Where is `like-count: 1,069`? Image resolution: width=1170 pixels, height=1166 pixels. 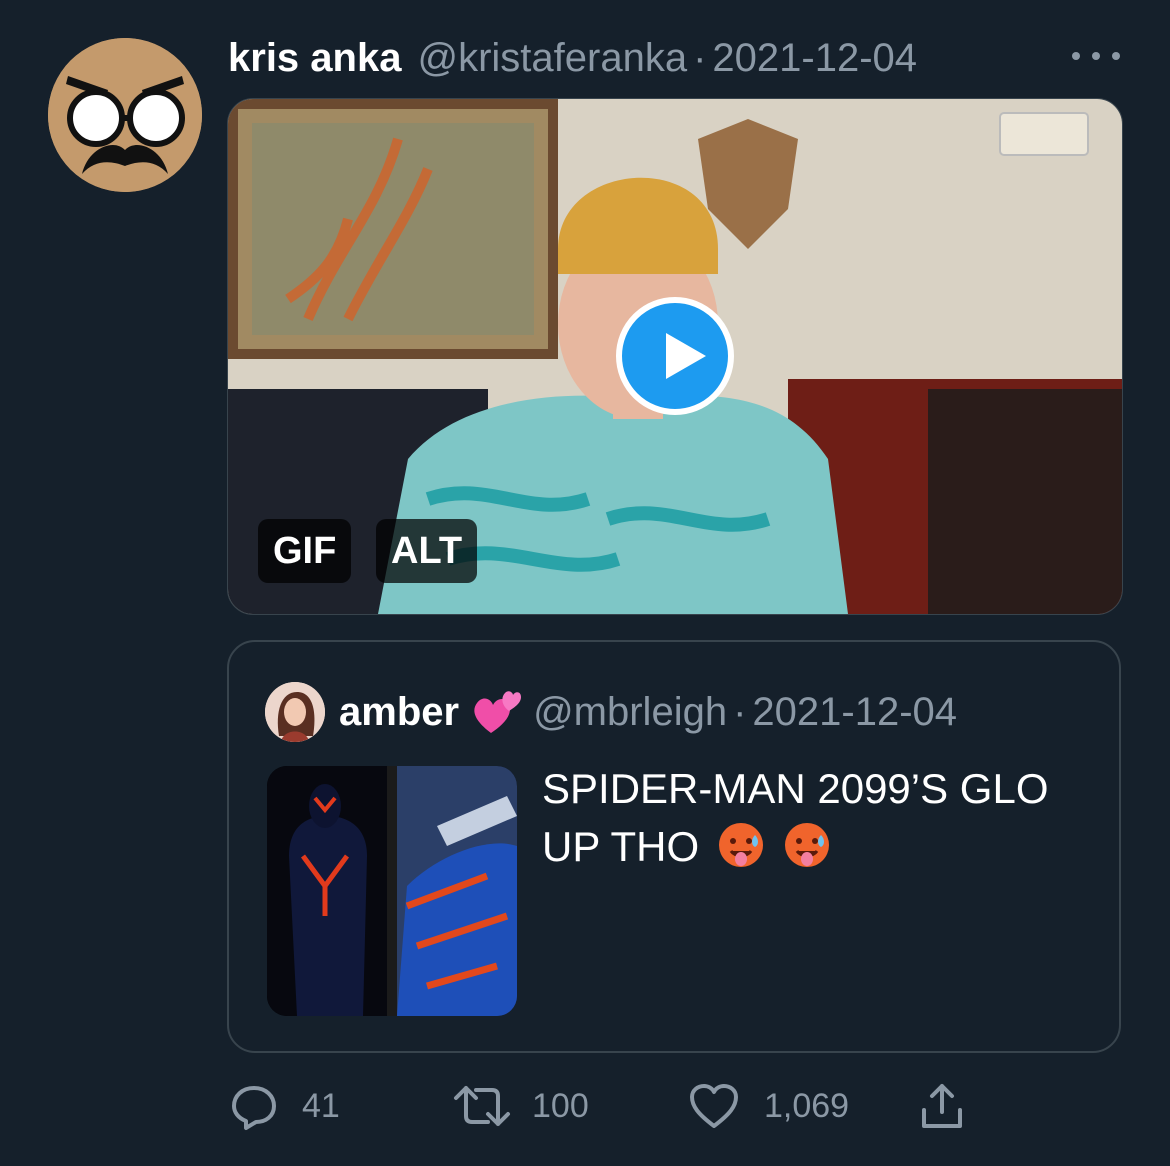
like-count: 1,069 is located at coordinates (807, 1105).